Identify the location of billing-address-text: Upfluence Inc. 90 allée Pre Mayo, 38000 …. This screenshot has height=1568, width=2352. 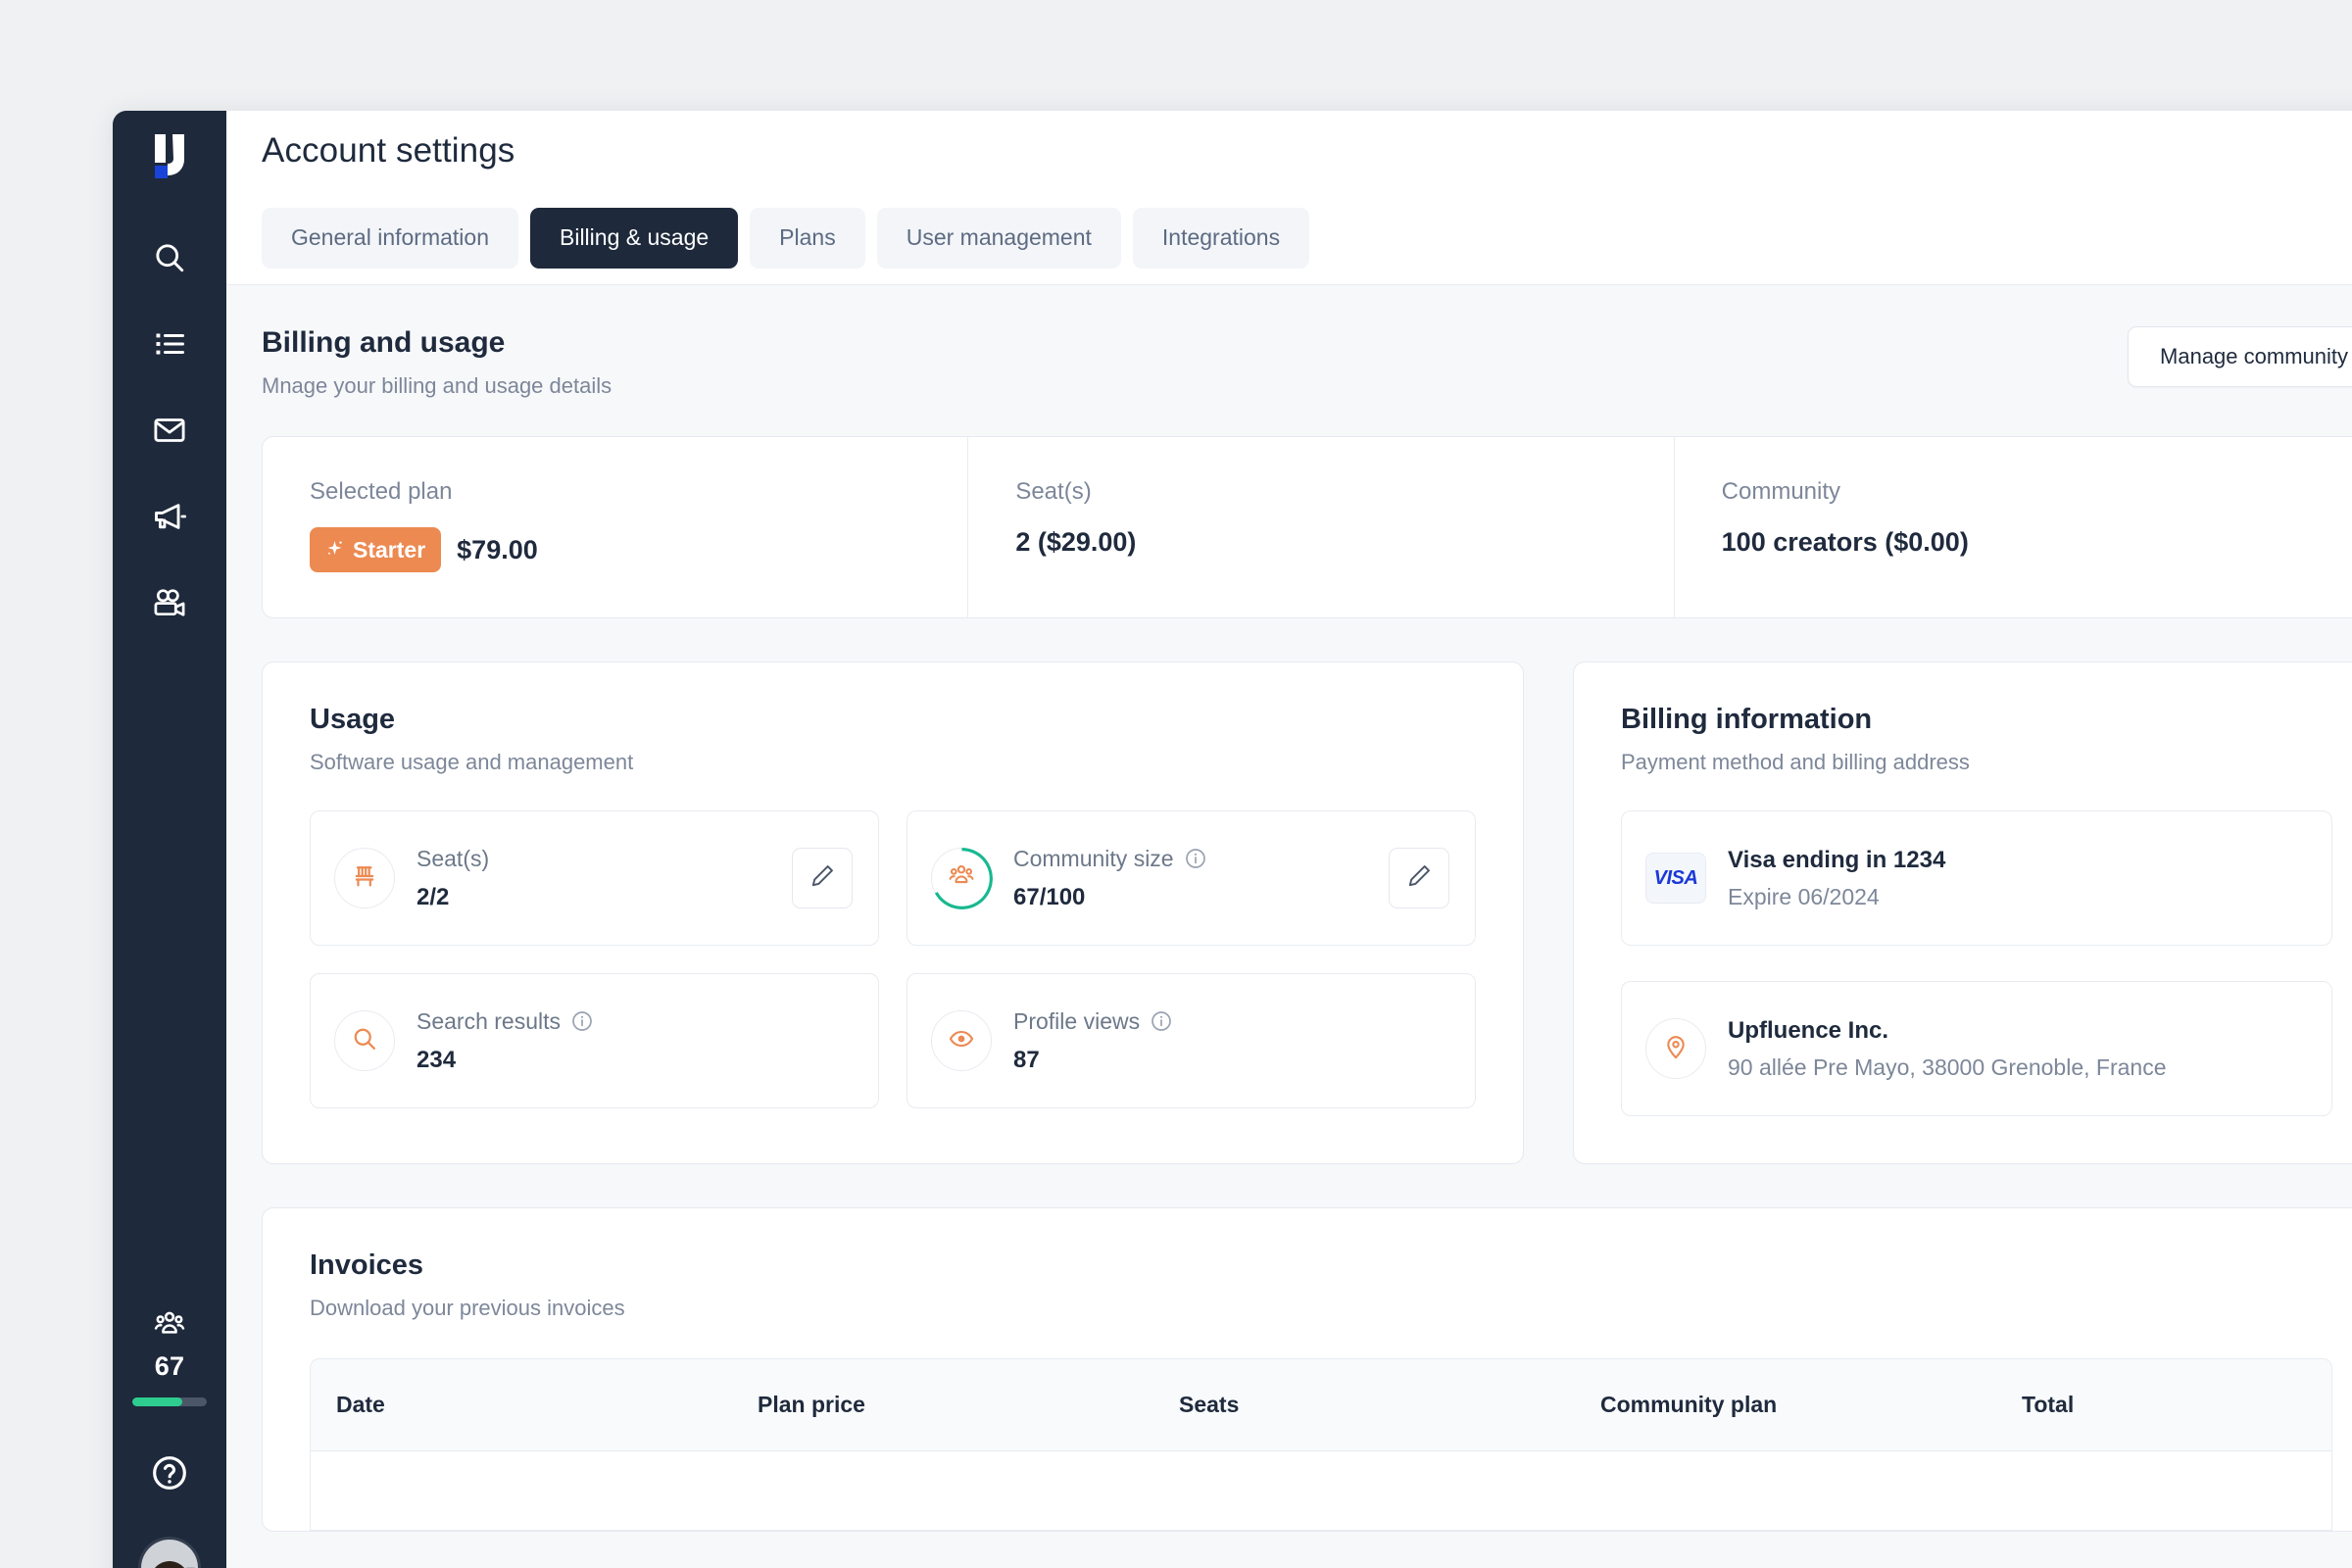
(1947, 1049).